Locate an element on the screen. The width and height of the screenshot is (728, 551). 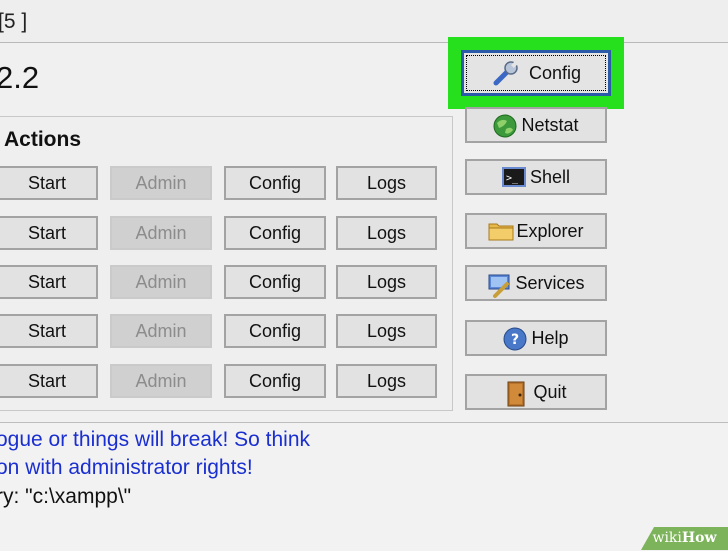
terminal-icon: >_ is located at coordinates (513, 177).